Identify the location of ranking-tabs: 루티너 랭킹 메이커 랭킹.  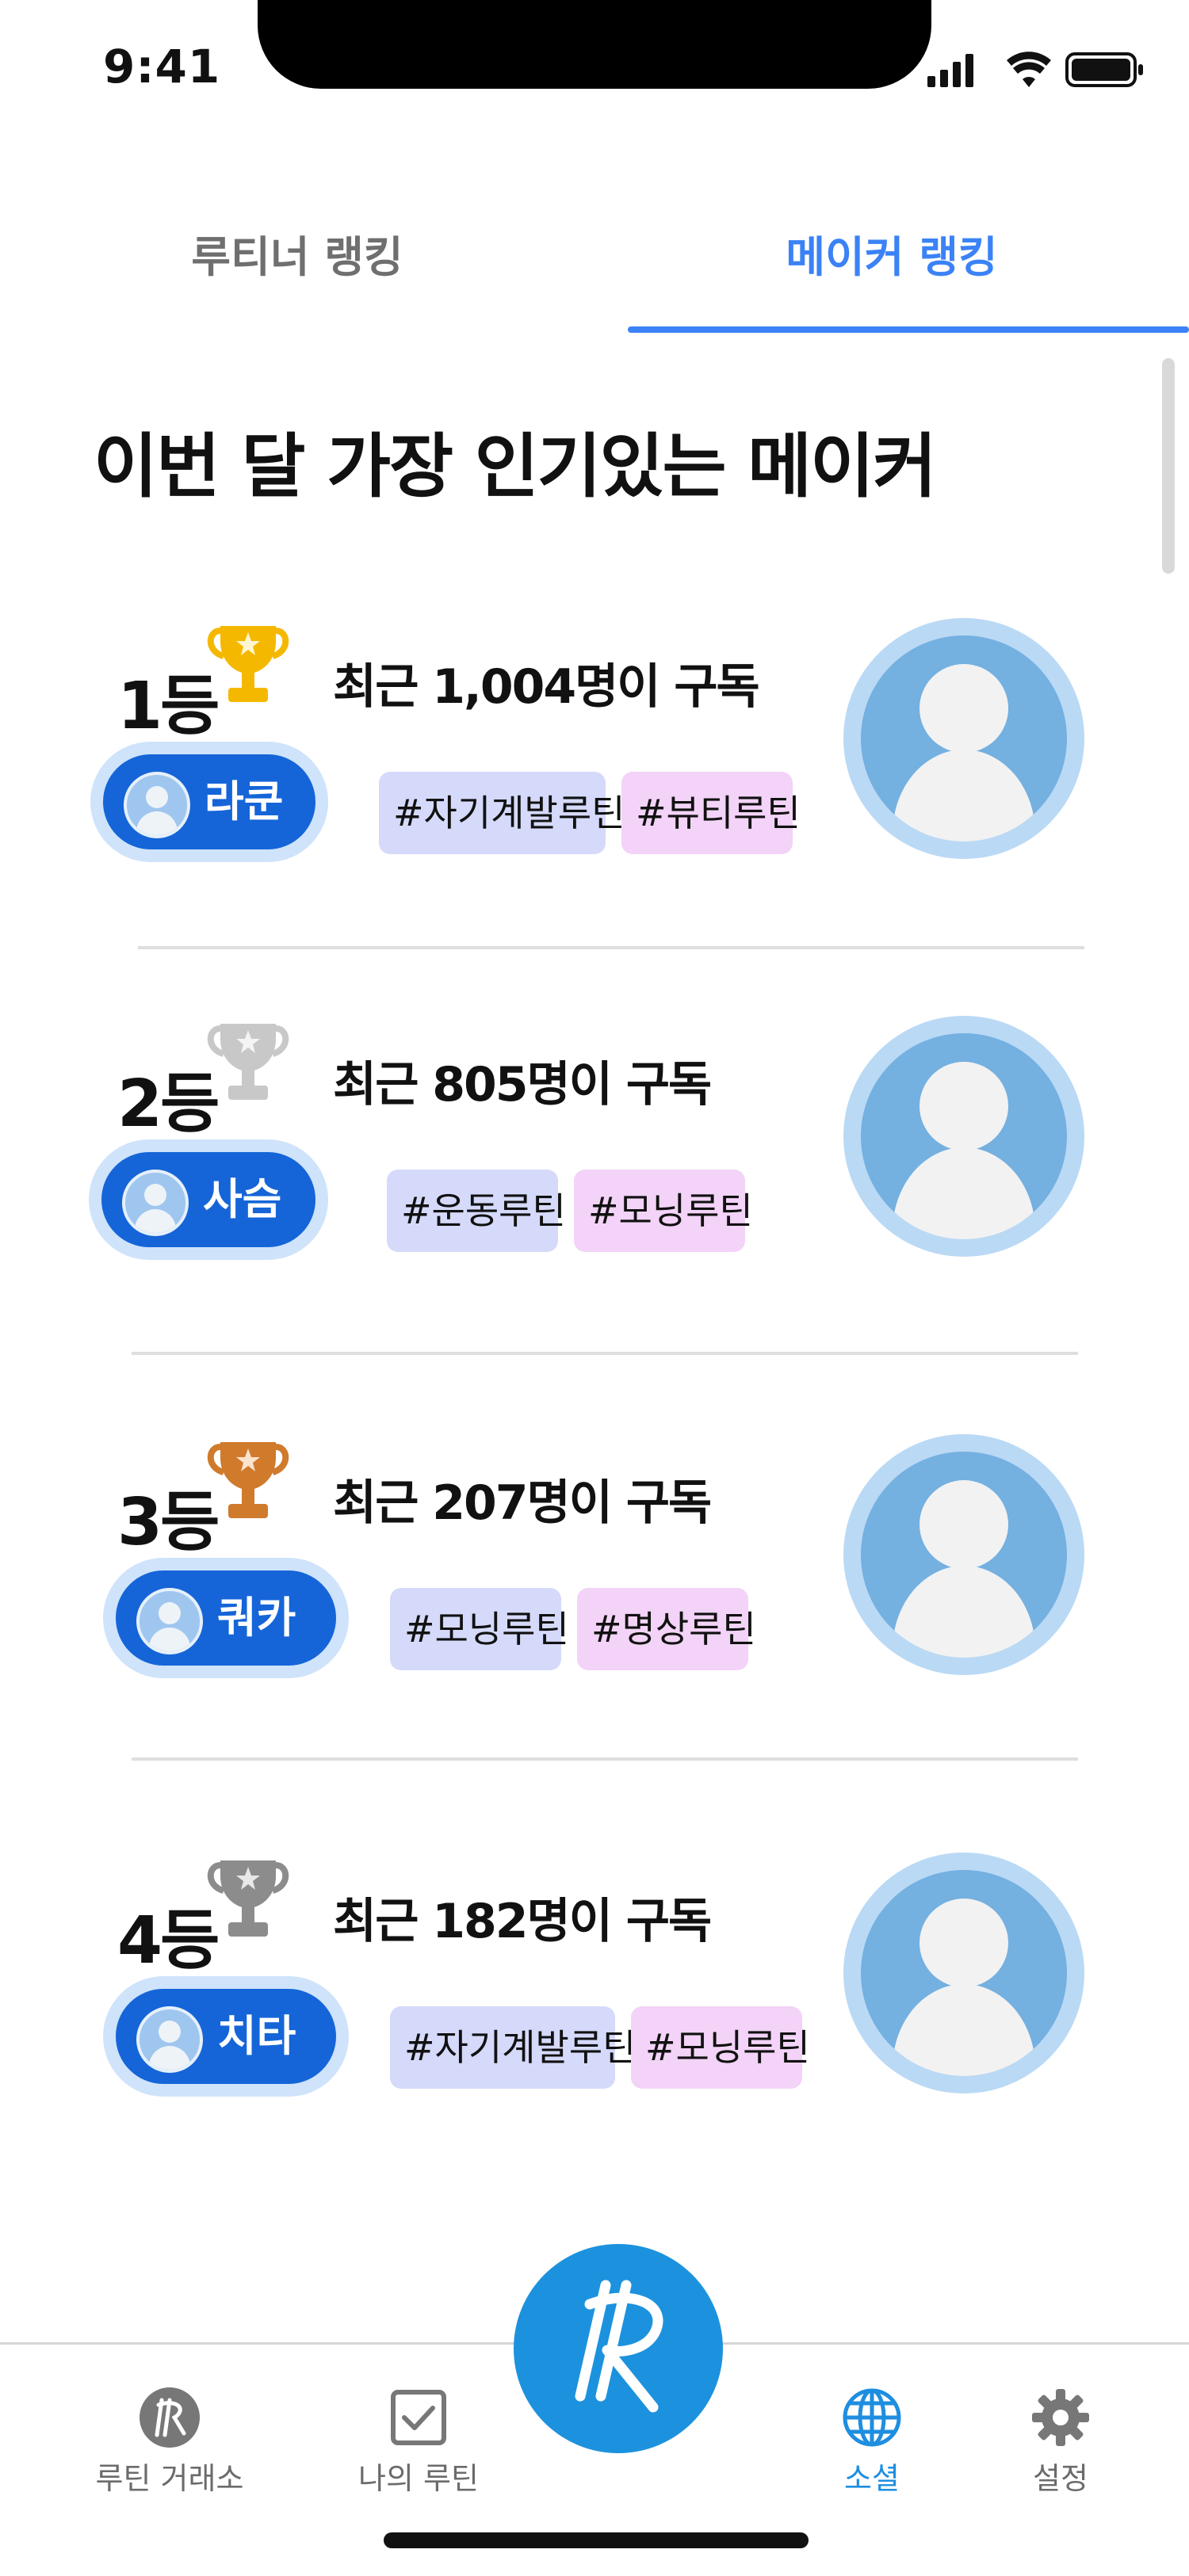
(594, 261).